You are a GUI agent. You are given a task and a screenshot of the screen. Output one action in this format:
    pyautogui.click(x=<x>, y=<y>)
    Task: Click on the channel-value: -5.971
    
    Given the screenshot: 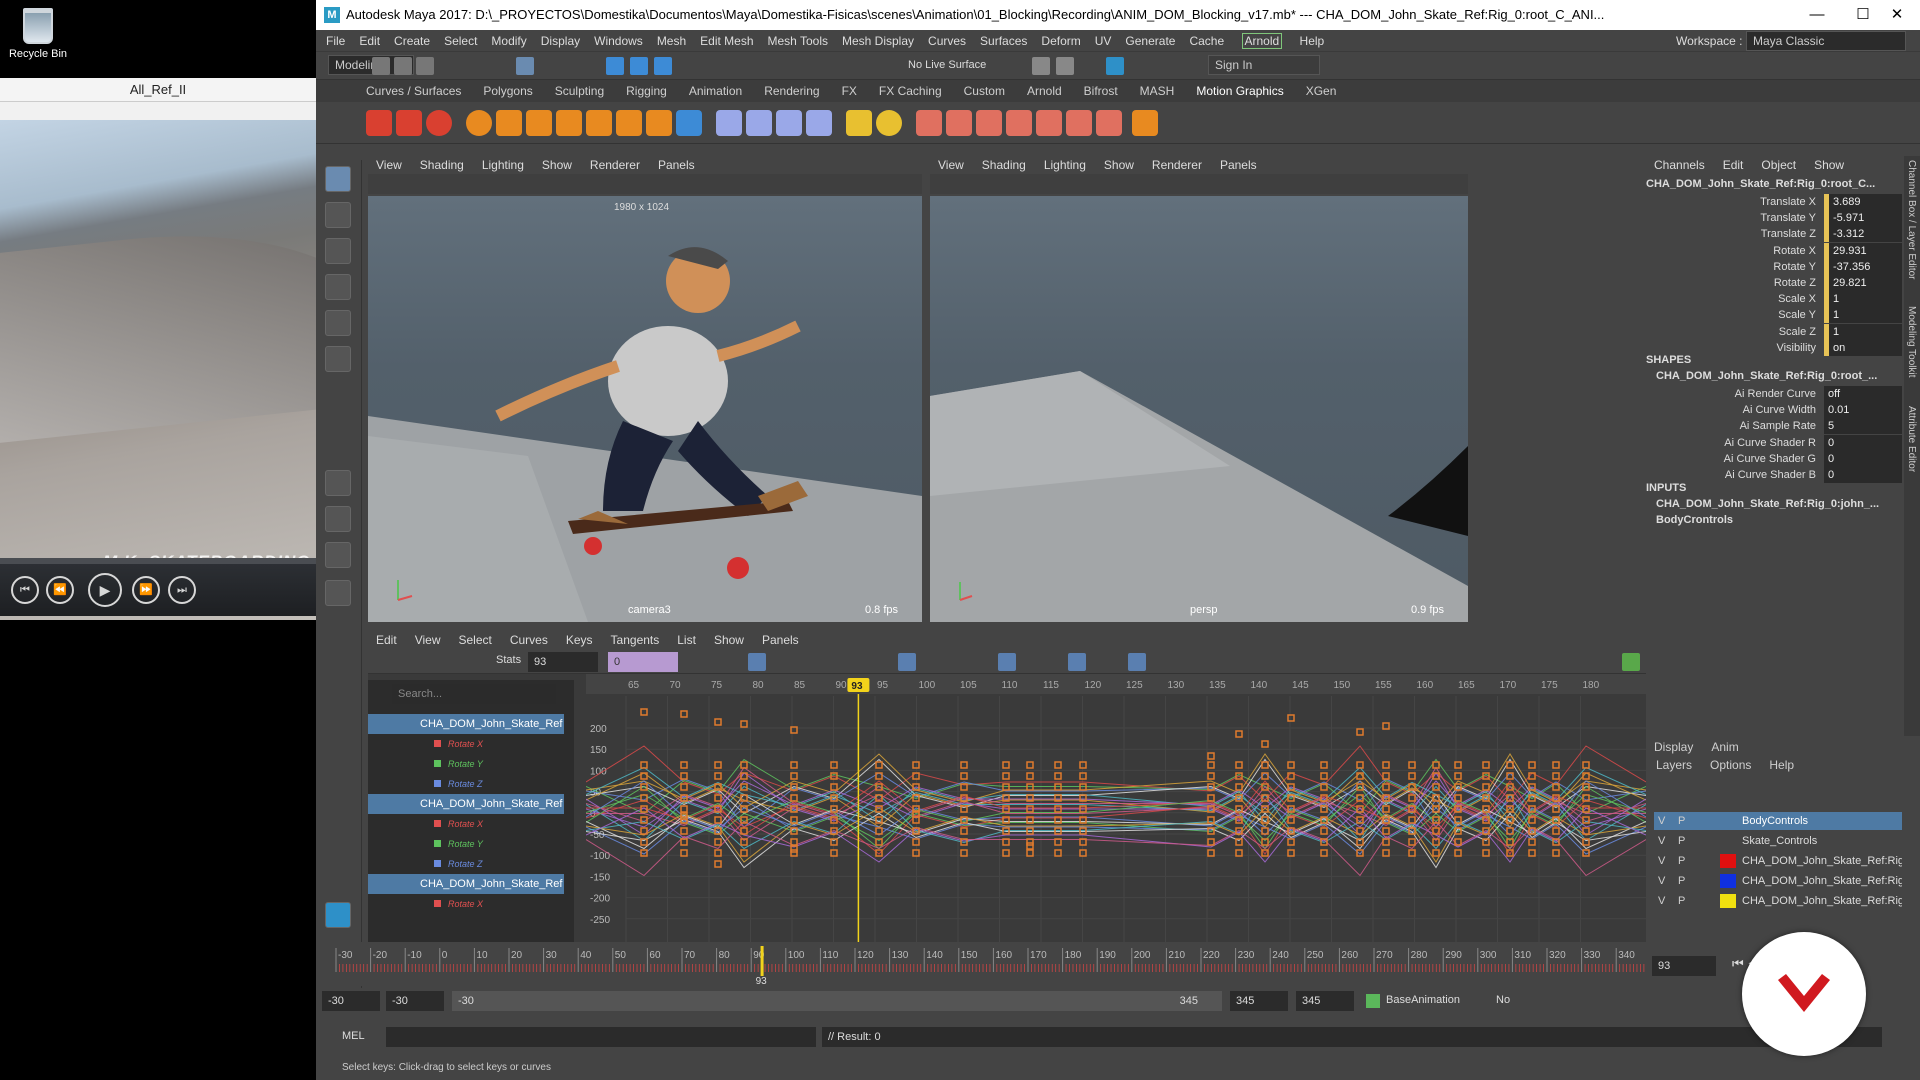 What is the action you would take?
    pyautogui.click(x=1863, y=218)
    